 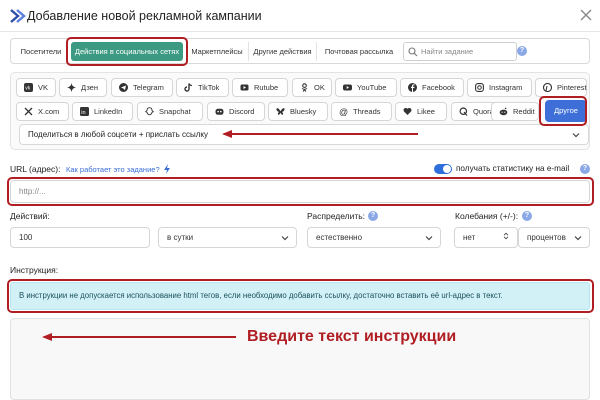 I want to click on threads-icon: @, so click(x=343, y=111).